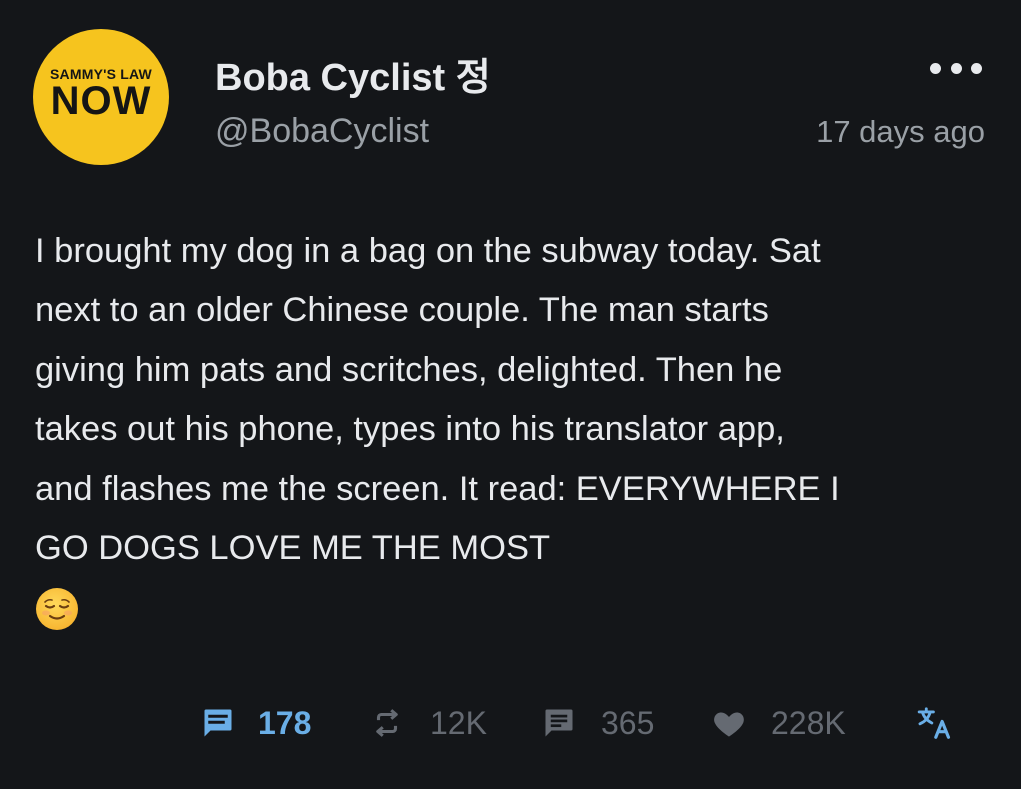  I want to click on repeat-icon, so click(387, 723).